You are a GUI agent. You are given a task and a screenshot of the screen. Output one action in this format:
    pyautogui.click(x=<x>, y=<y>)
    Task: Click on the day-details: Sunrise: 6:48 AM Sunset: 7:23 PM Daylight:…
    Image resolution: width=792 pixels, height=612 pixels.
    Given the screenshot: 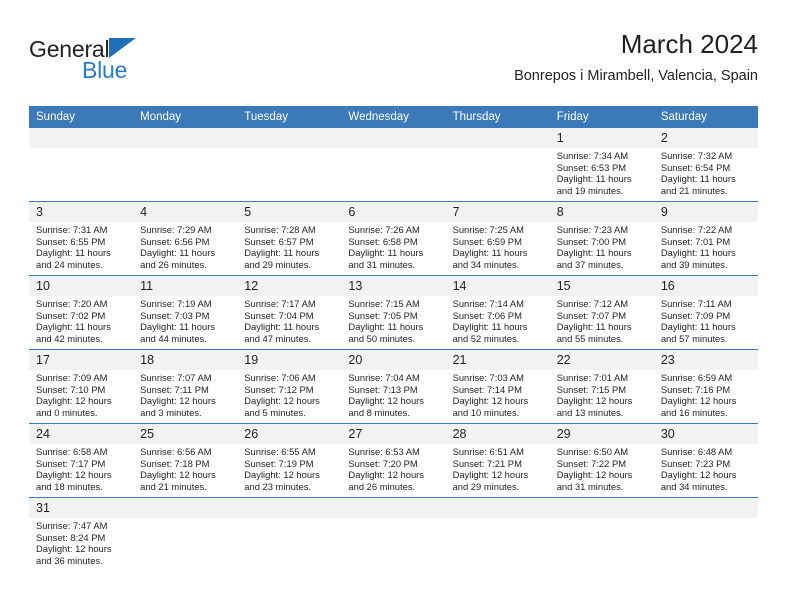 What is the action you would take?
    pyautogui.click(x=706, y=468)
    